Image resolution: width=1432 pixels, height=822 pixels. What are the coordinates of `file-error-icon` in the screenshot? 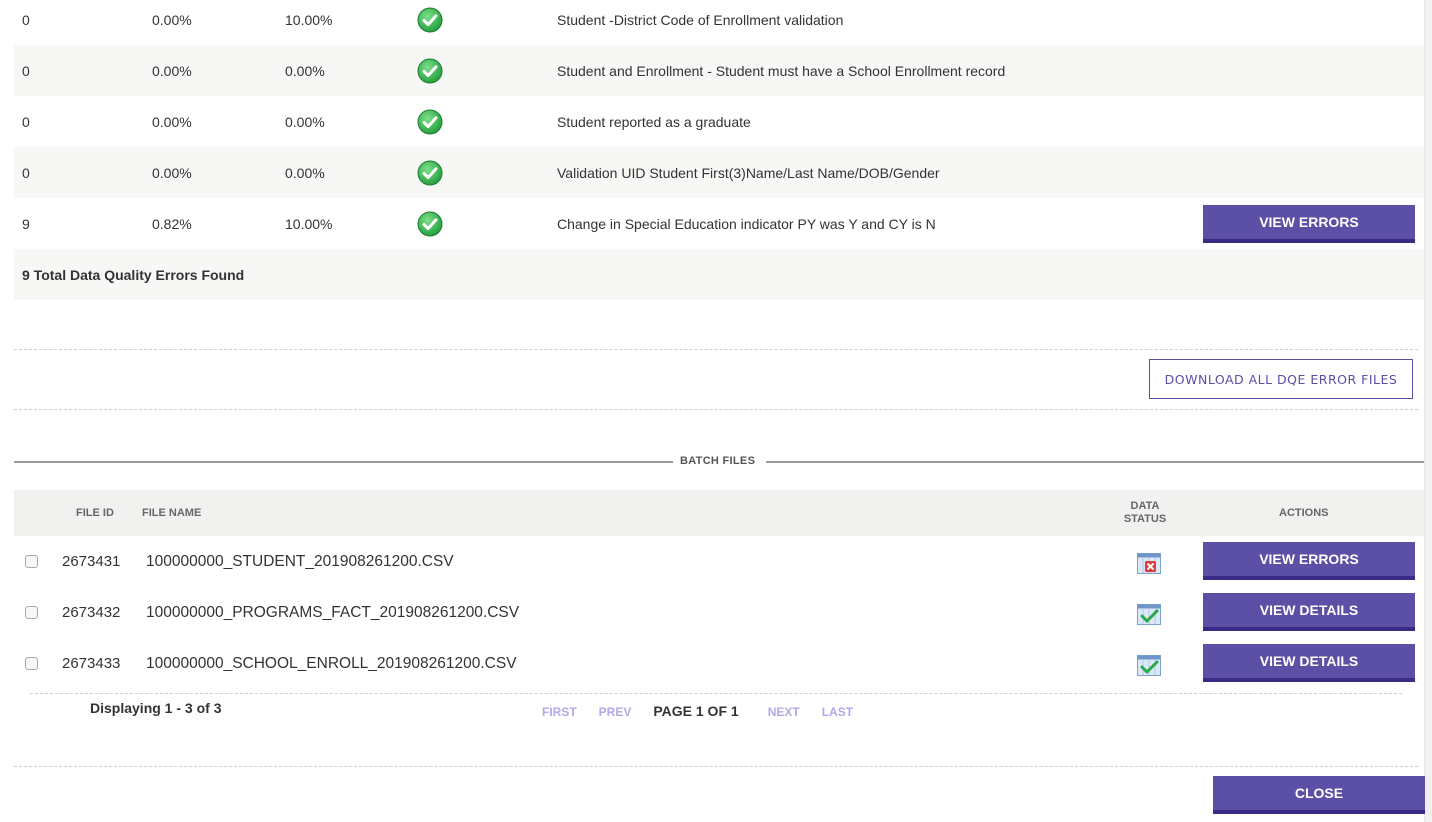 It's located at (1149, 563).